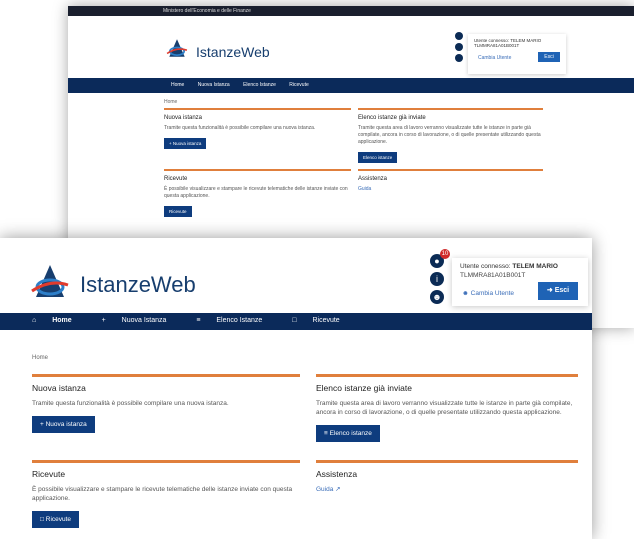 This screenshot has width=634, height=539. What do you see at coordinates (445, 254) in the screenshot?
I see `notification-badge: 10` at bounding box center [445, 254].